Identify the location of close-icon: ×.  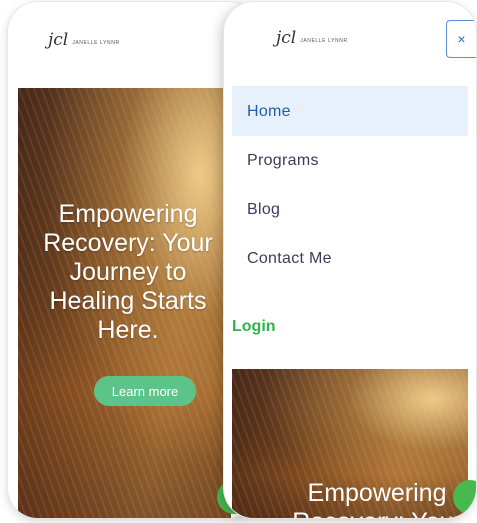
(461, 39).